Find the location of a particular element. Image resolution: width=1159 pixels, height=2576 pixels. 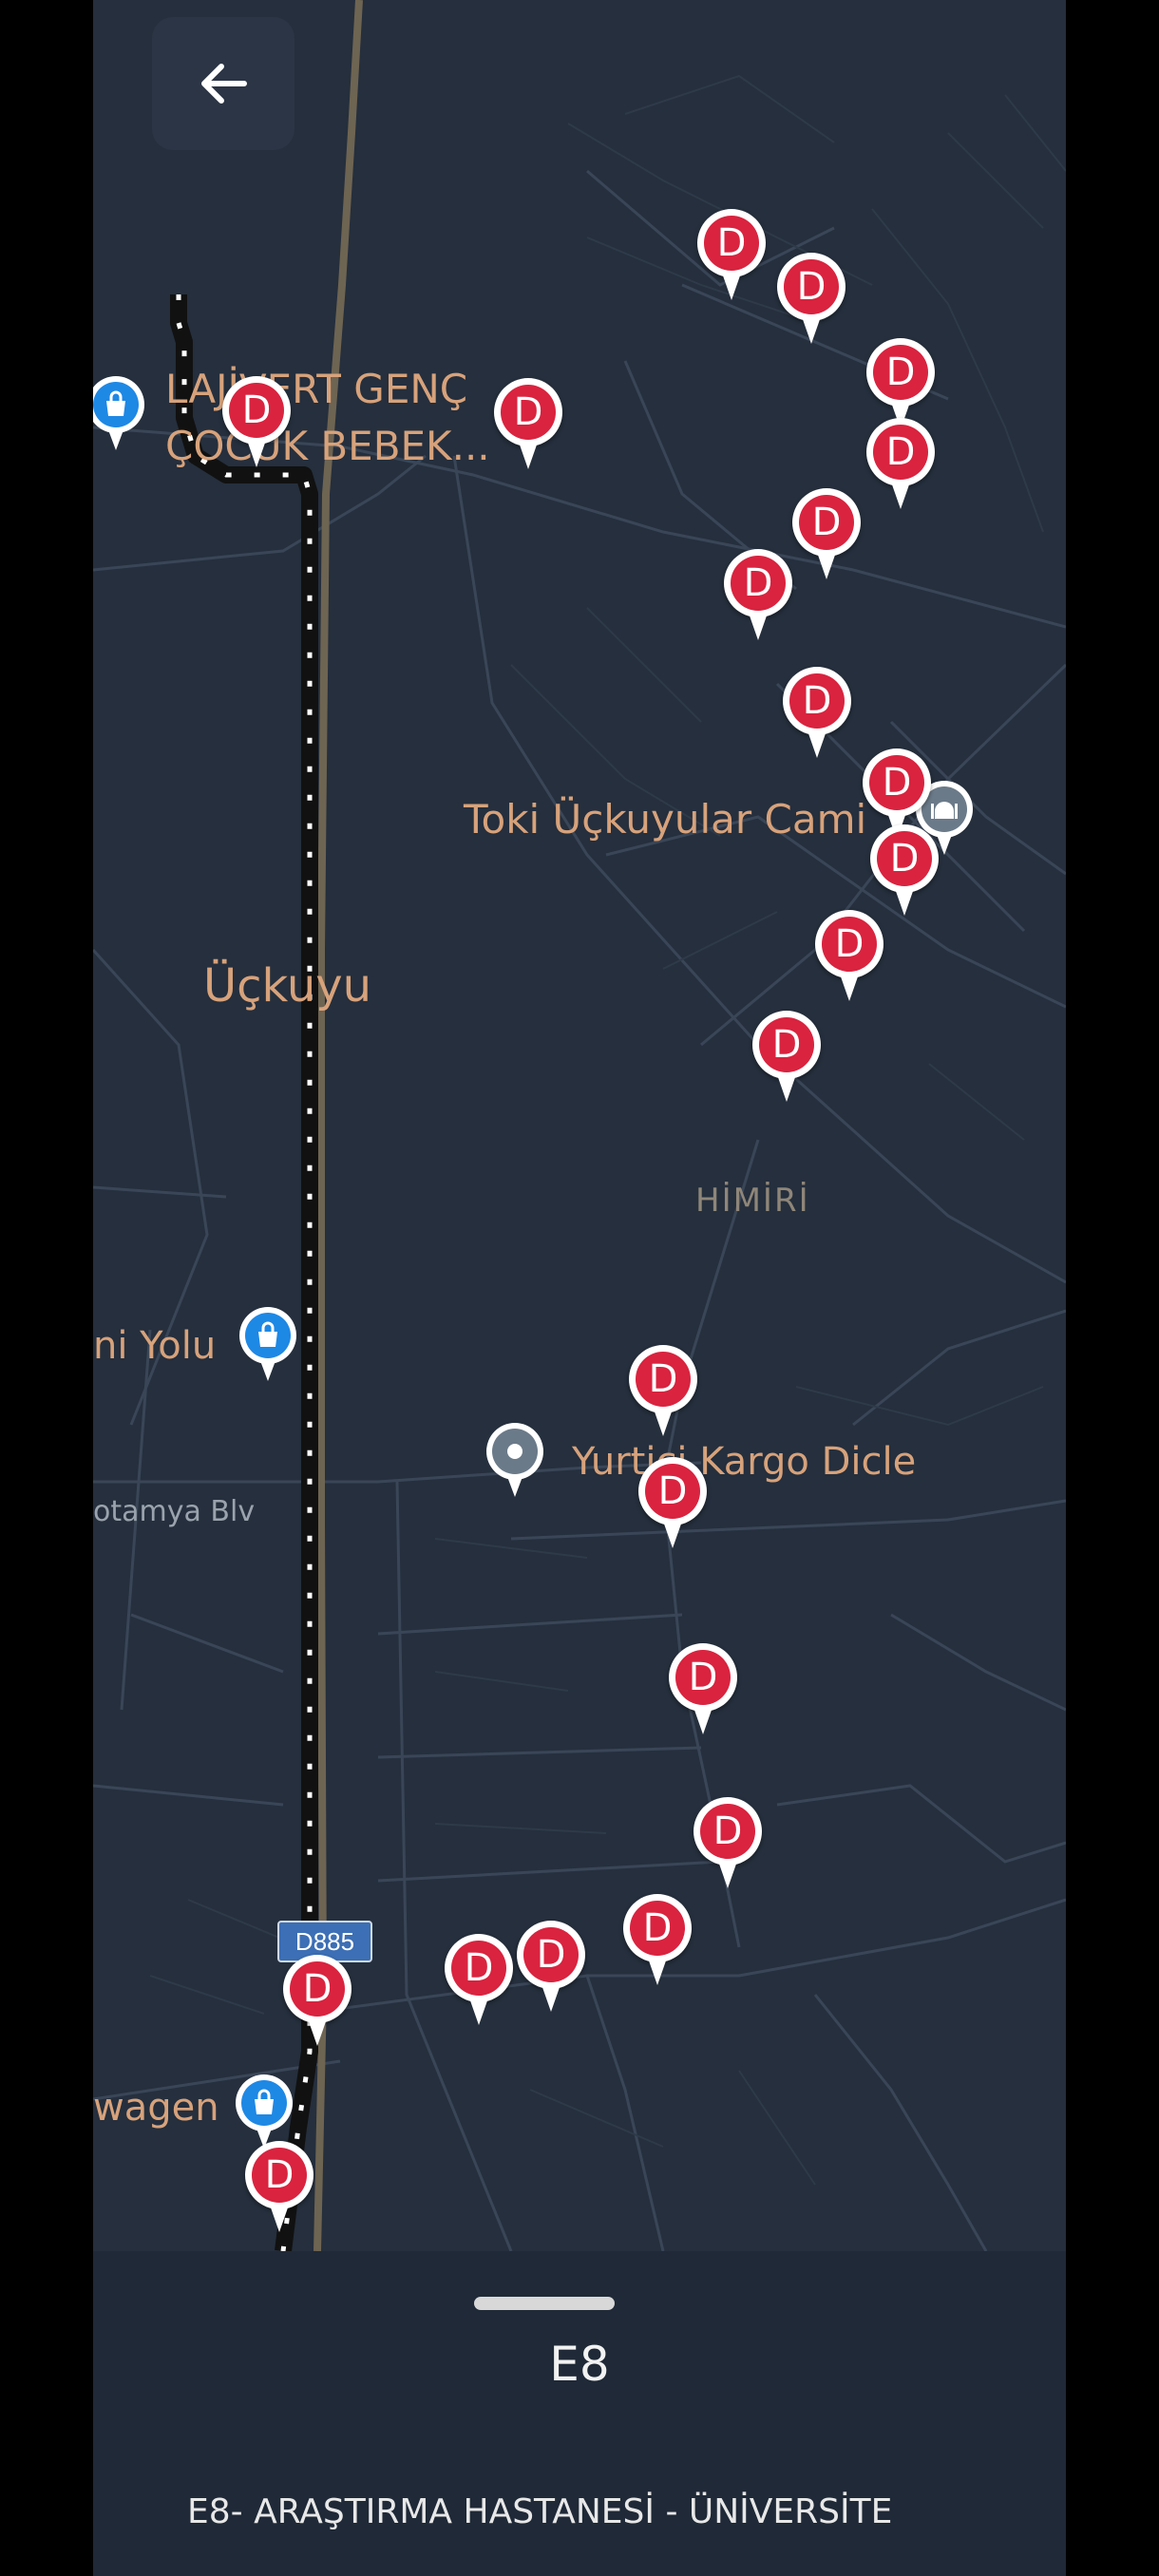

kargo-label: Yurtiçi Kargo Dicle is located at coordinates (744, 1462).